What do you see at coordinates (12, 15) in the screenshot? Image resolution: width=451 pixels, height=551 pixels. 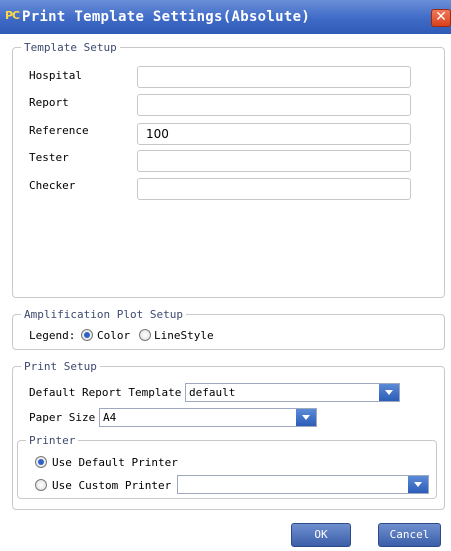 I see `app-logo-icon: PC` at bounding box center [12, 15].